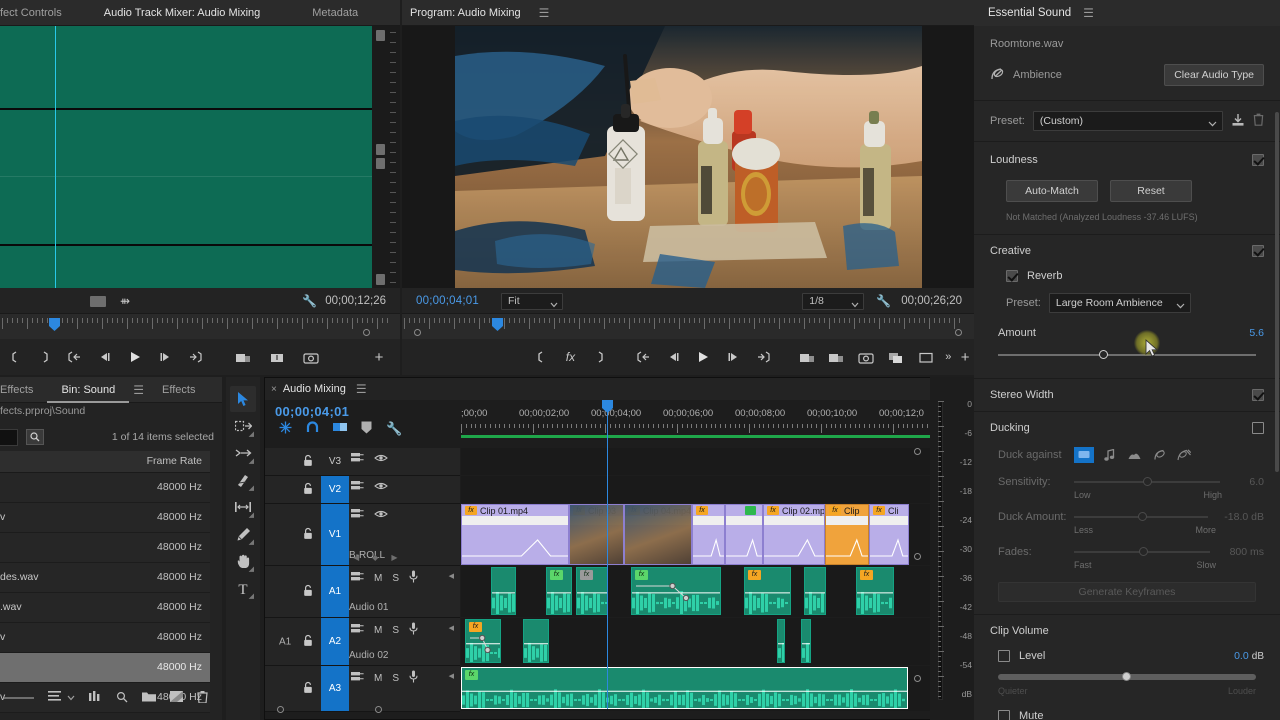  What do you see at coordinates (794, 534) in the screenshot?
I see `video-clip: fxClip 02.mp4` at bounding box center [794, 534].